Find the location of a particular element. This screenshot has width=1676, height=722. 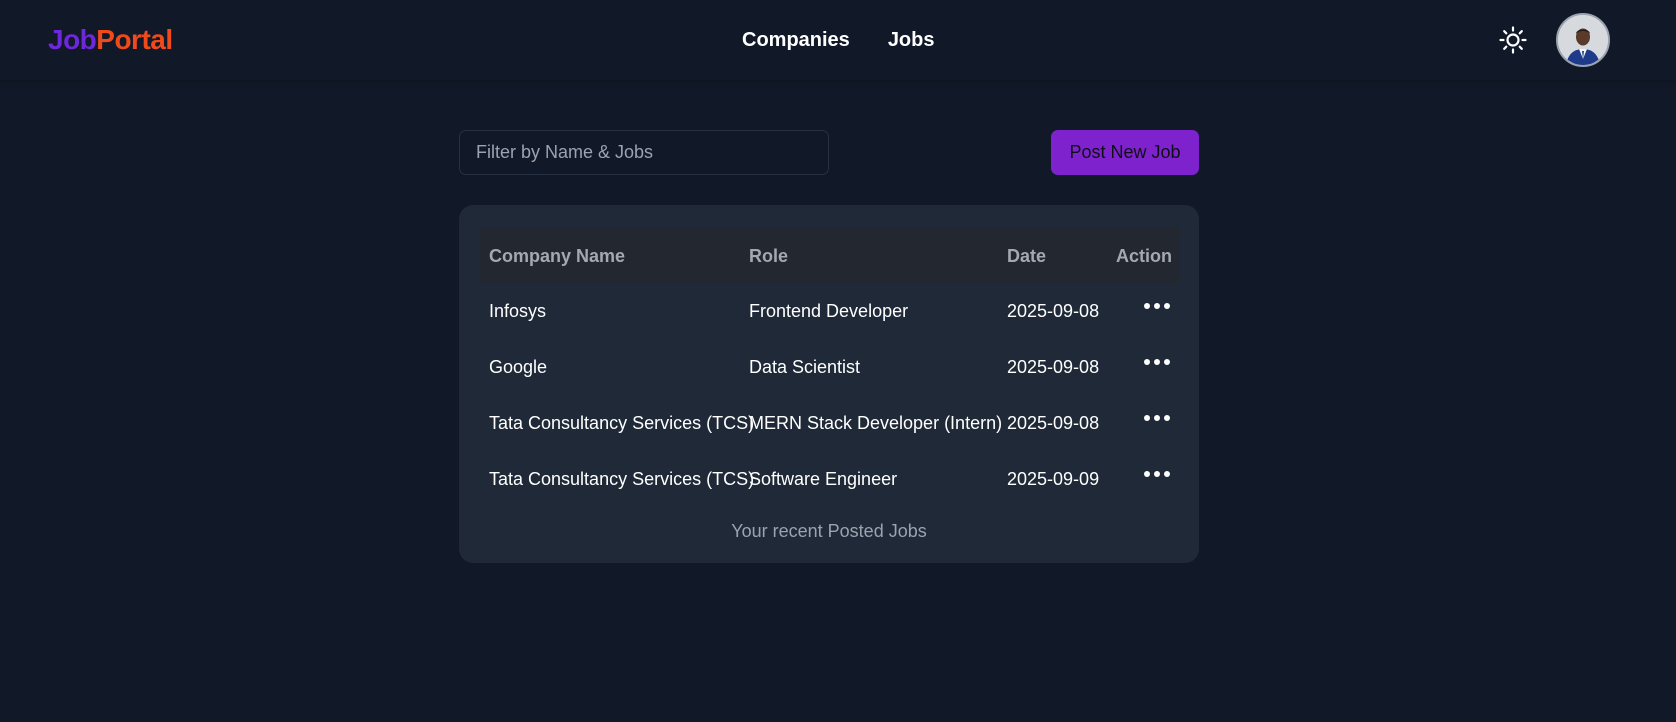

table-header: Company Name Role Date Action is located at coordinates (829, 255).